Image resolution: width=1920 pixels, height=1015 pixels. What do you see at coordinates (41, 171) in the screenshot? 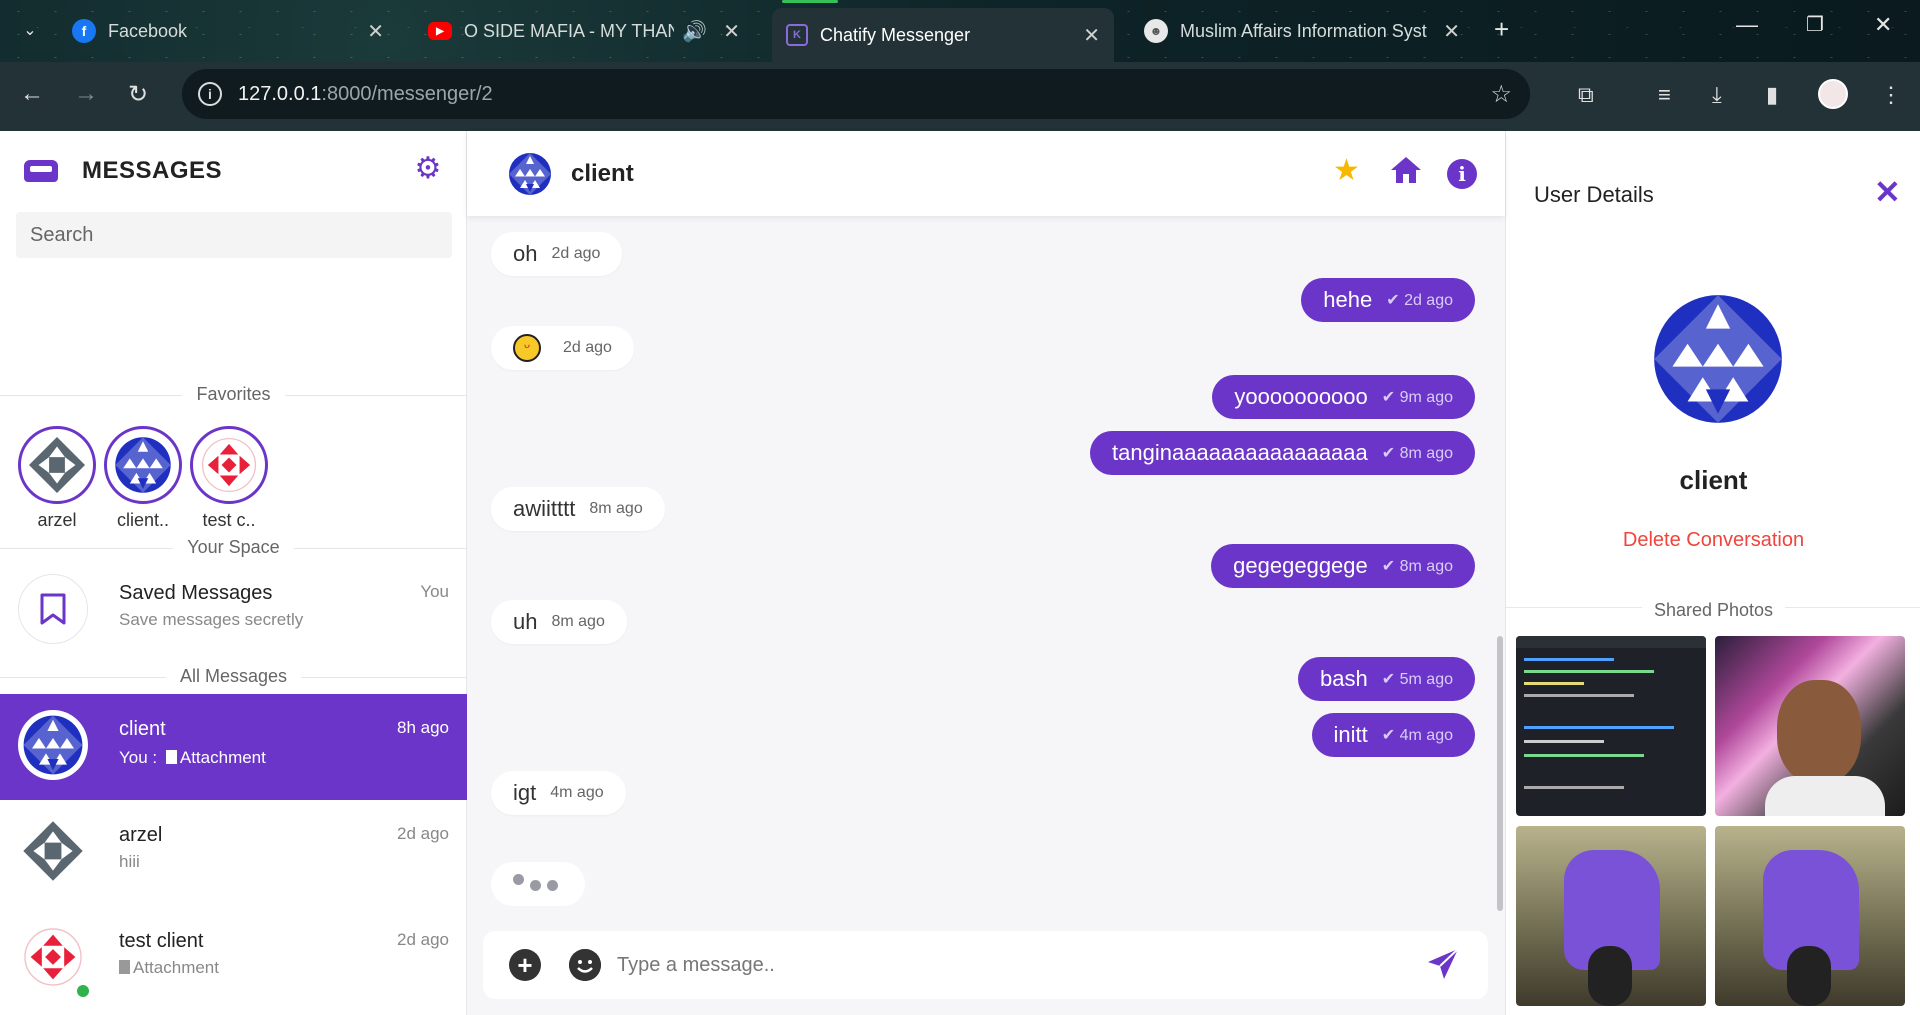
I see `inbox-icon` at bounding box center [41, 171].